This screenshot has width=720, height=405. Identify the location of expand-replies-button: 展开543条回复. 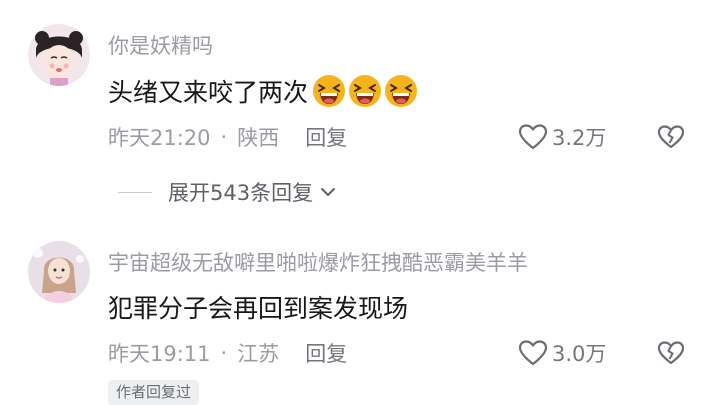
(227, 192).